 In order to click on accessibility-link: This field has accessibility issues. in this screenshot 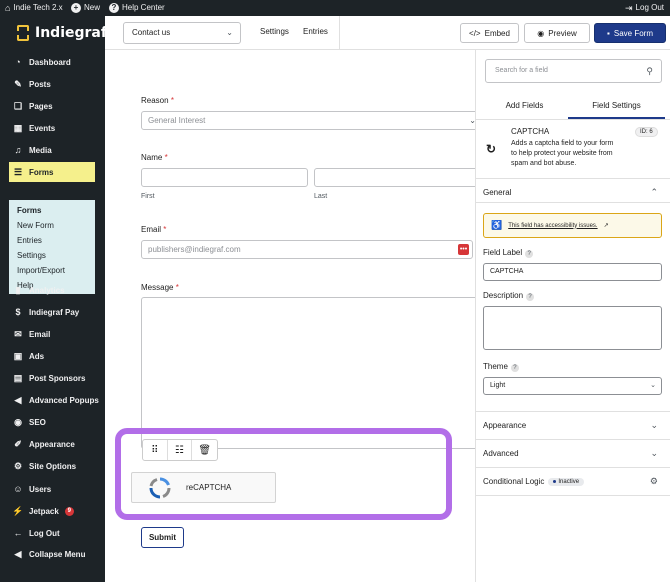, I will do `click(552, 226)`.